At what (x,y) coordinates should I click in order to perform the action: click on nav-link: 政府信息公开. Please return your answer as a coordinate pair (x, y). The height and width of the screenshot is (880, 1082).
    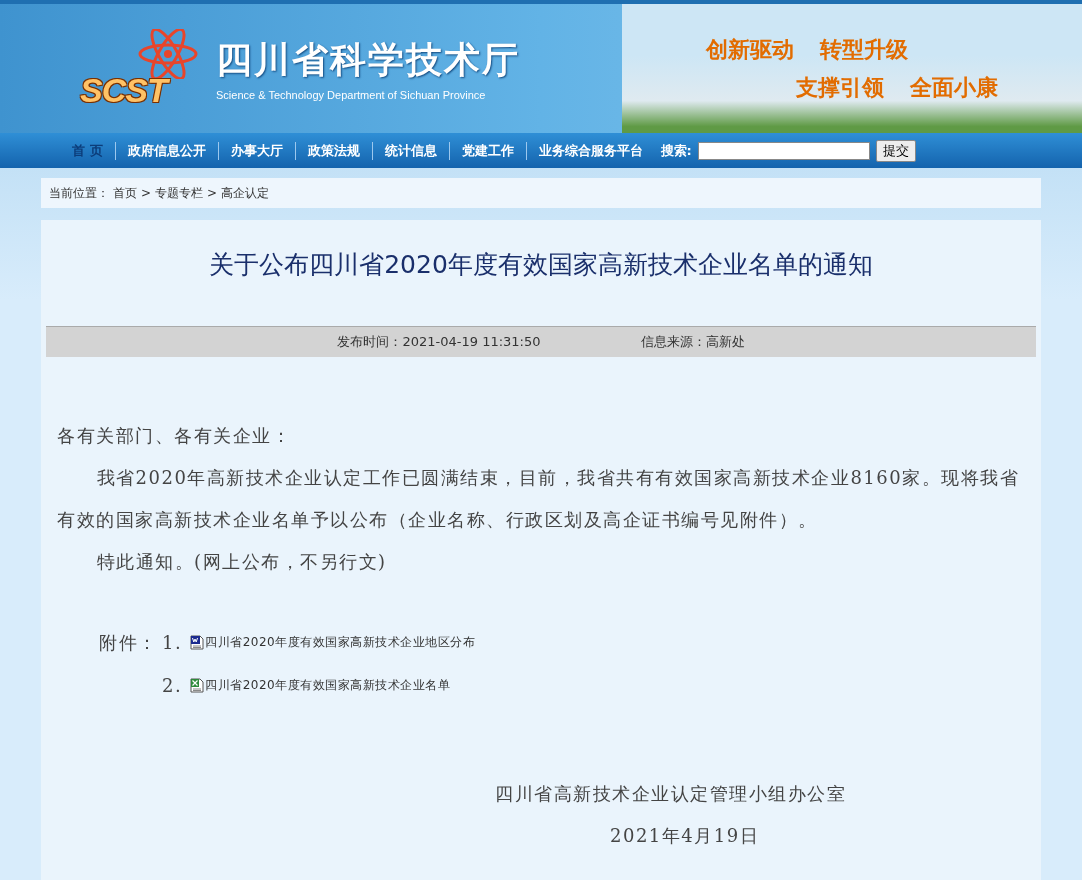
    Looking at the image, I should click on (166, 150).